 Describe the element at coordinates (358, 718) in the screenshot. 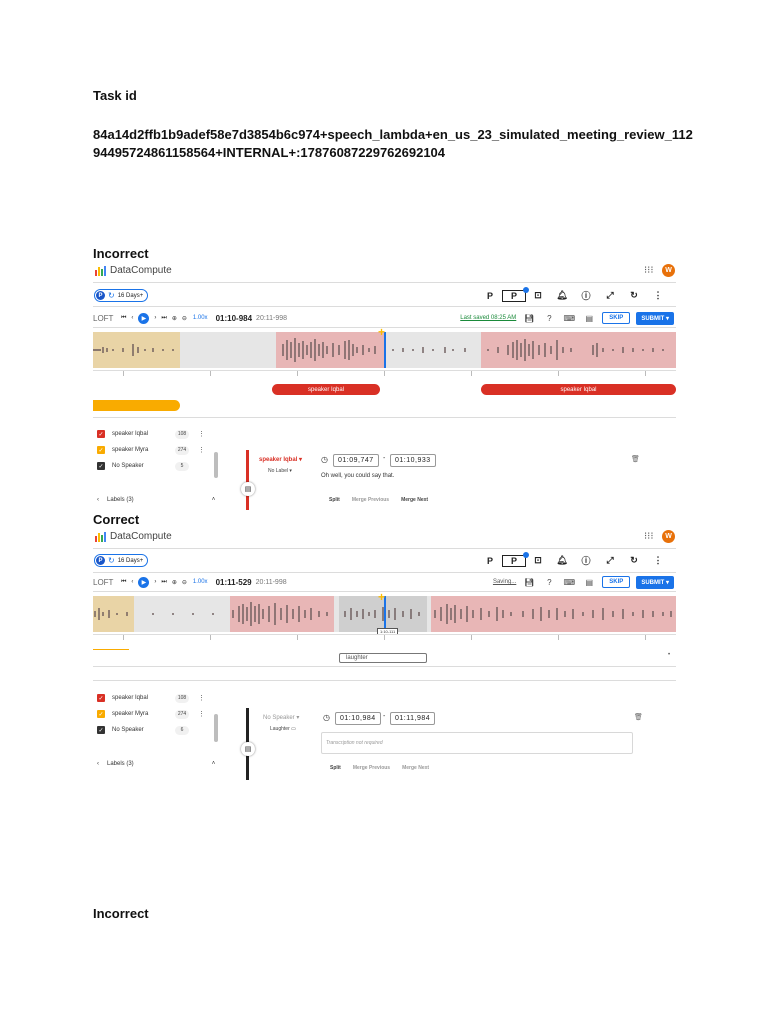

I see `segment-start-time: 01:10,984` at that location.